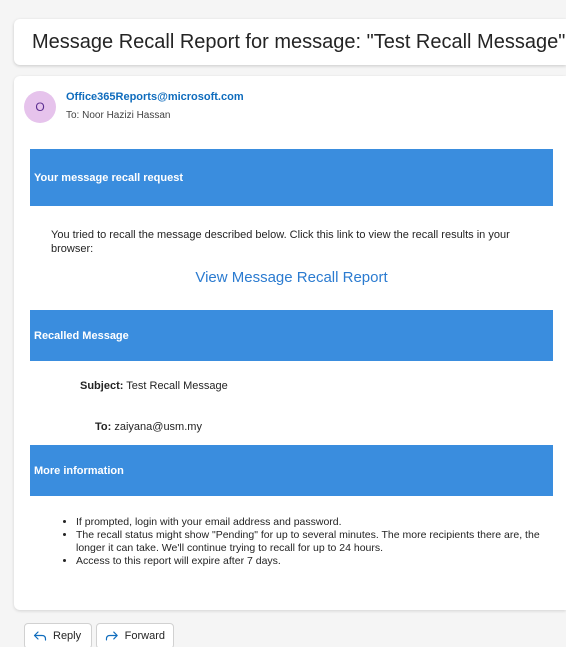 The image size is (566, 647). What do you see at coordinates (177, 386) in the screenshot?
I see `subject-value: Test Recall Message` at bounding box center [177, 386].